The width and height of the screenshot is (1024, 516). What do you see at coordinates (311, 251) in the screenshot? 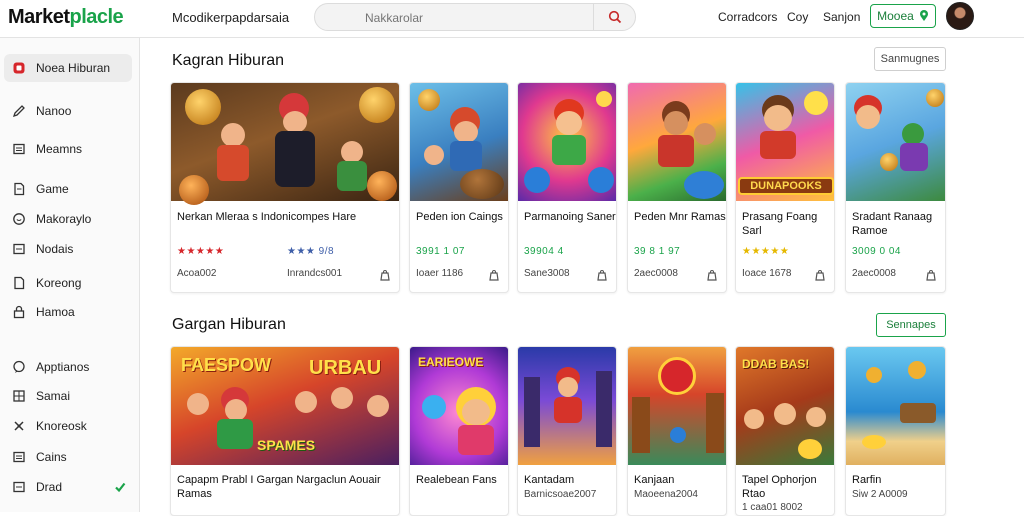
I see `rating-extra: ★★★ 9/8` at bounding box center [311, 251].